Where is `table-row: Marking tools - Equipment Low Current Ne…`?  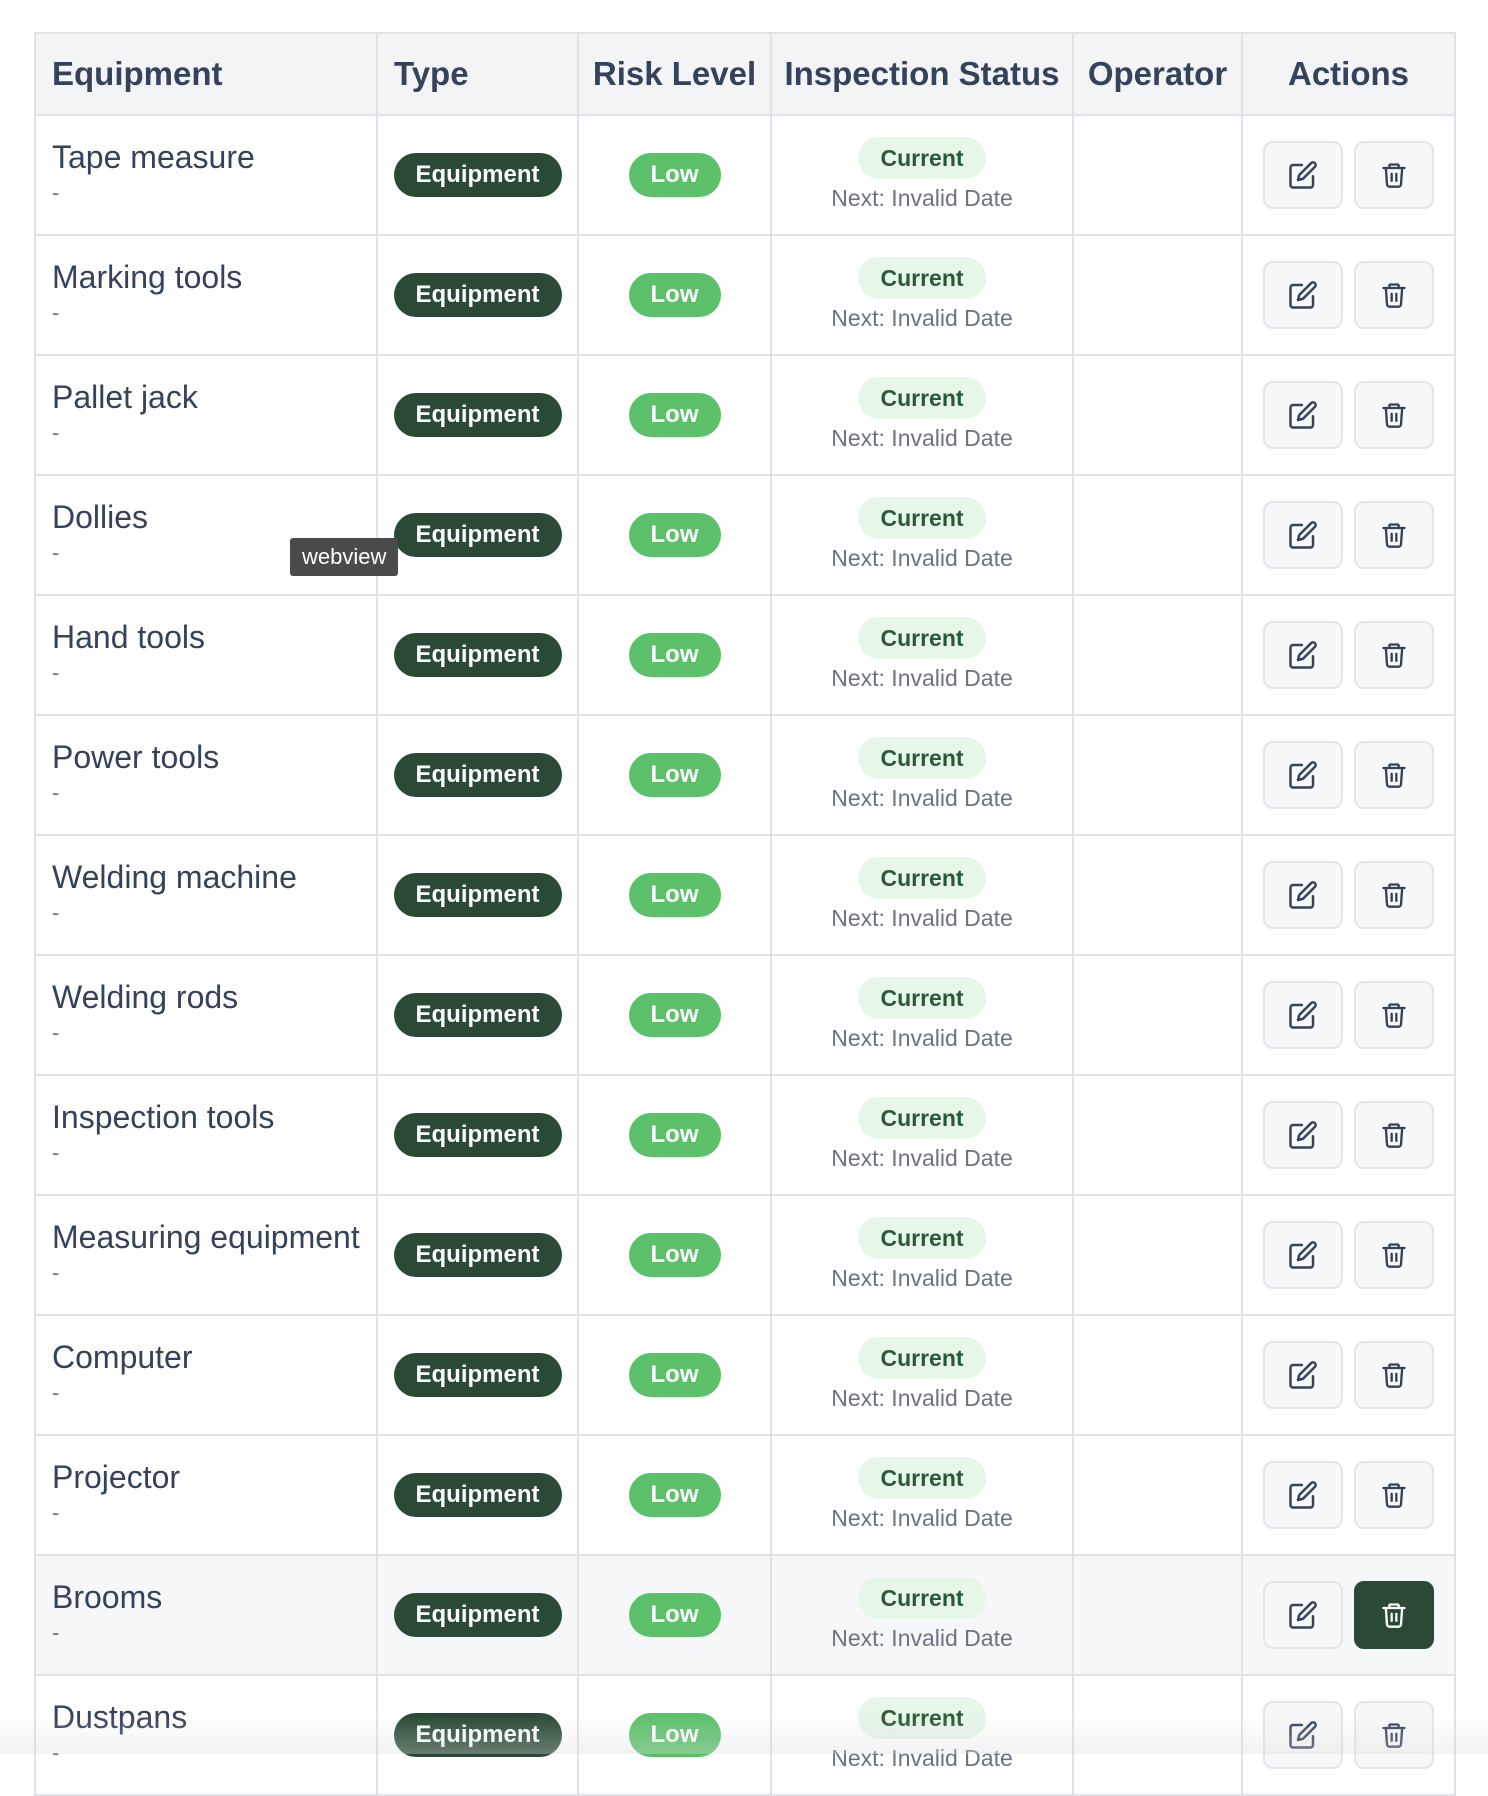 table-row: Marking tools - Equipment Low Current Ne… is located at coordinates (745, 295).